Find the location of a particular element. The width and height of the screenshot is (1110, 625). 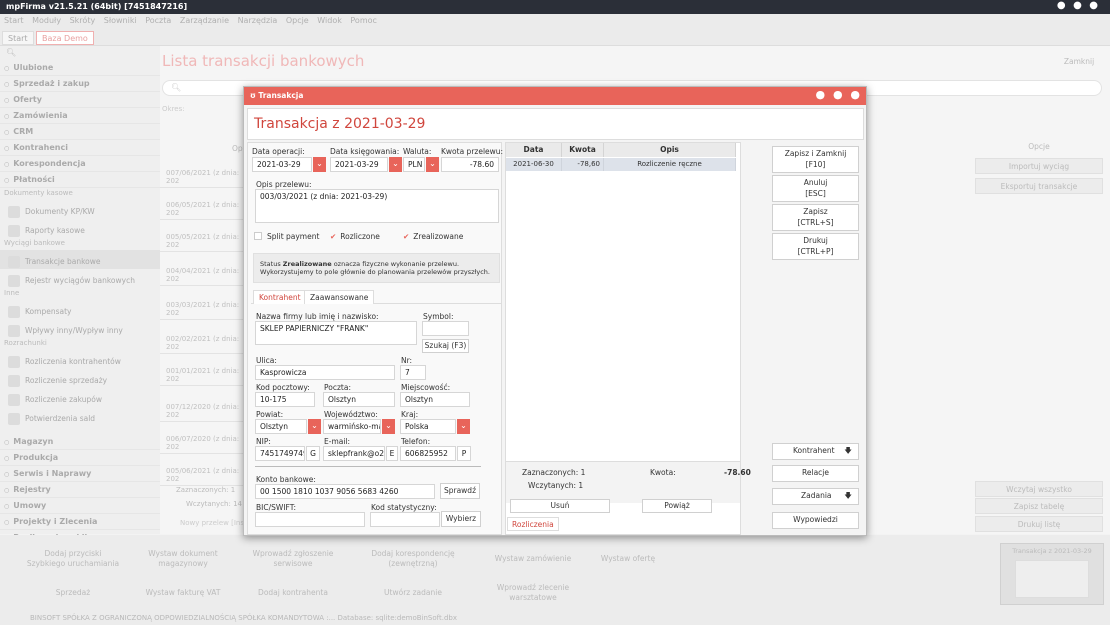

print-button: Drukuj [CTRL+P] is located at coordinates (815, 246).